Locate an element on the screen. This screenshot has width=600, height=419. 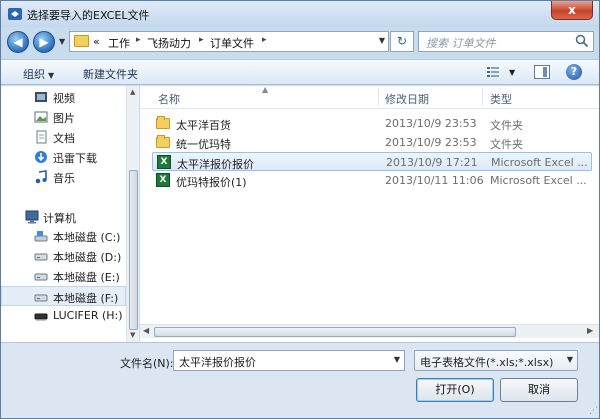
nav-item-drive-c: 本地磁盘 (C:) is located at coordinates (63, 236).